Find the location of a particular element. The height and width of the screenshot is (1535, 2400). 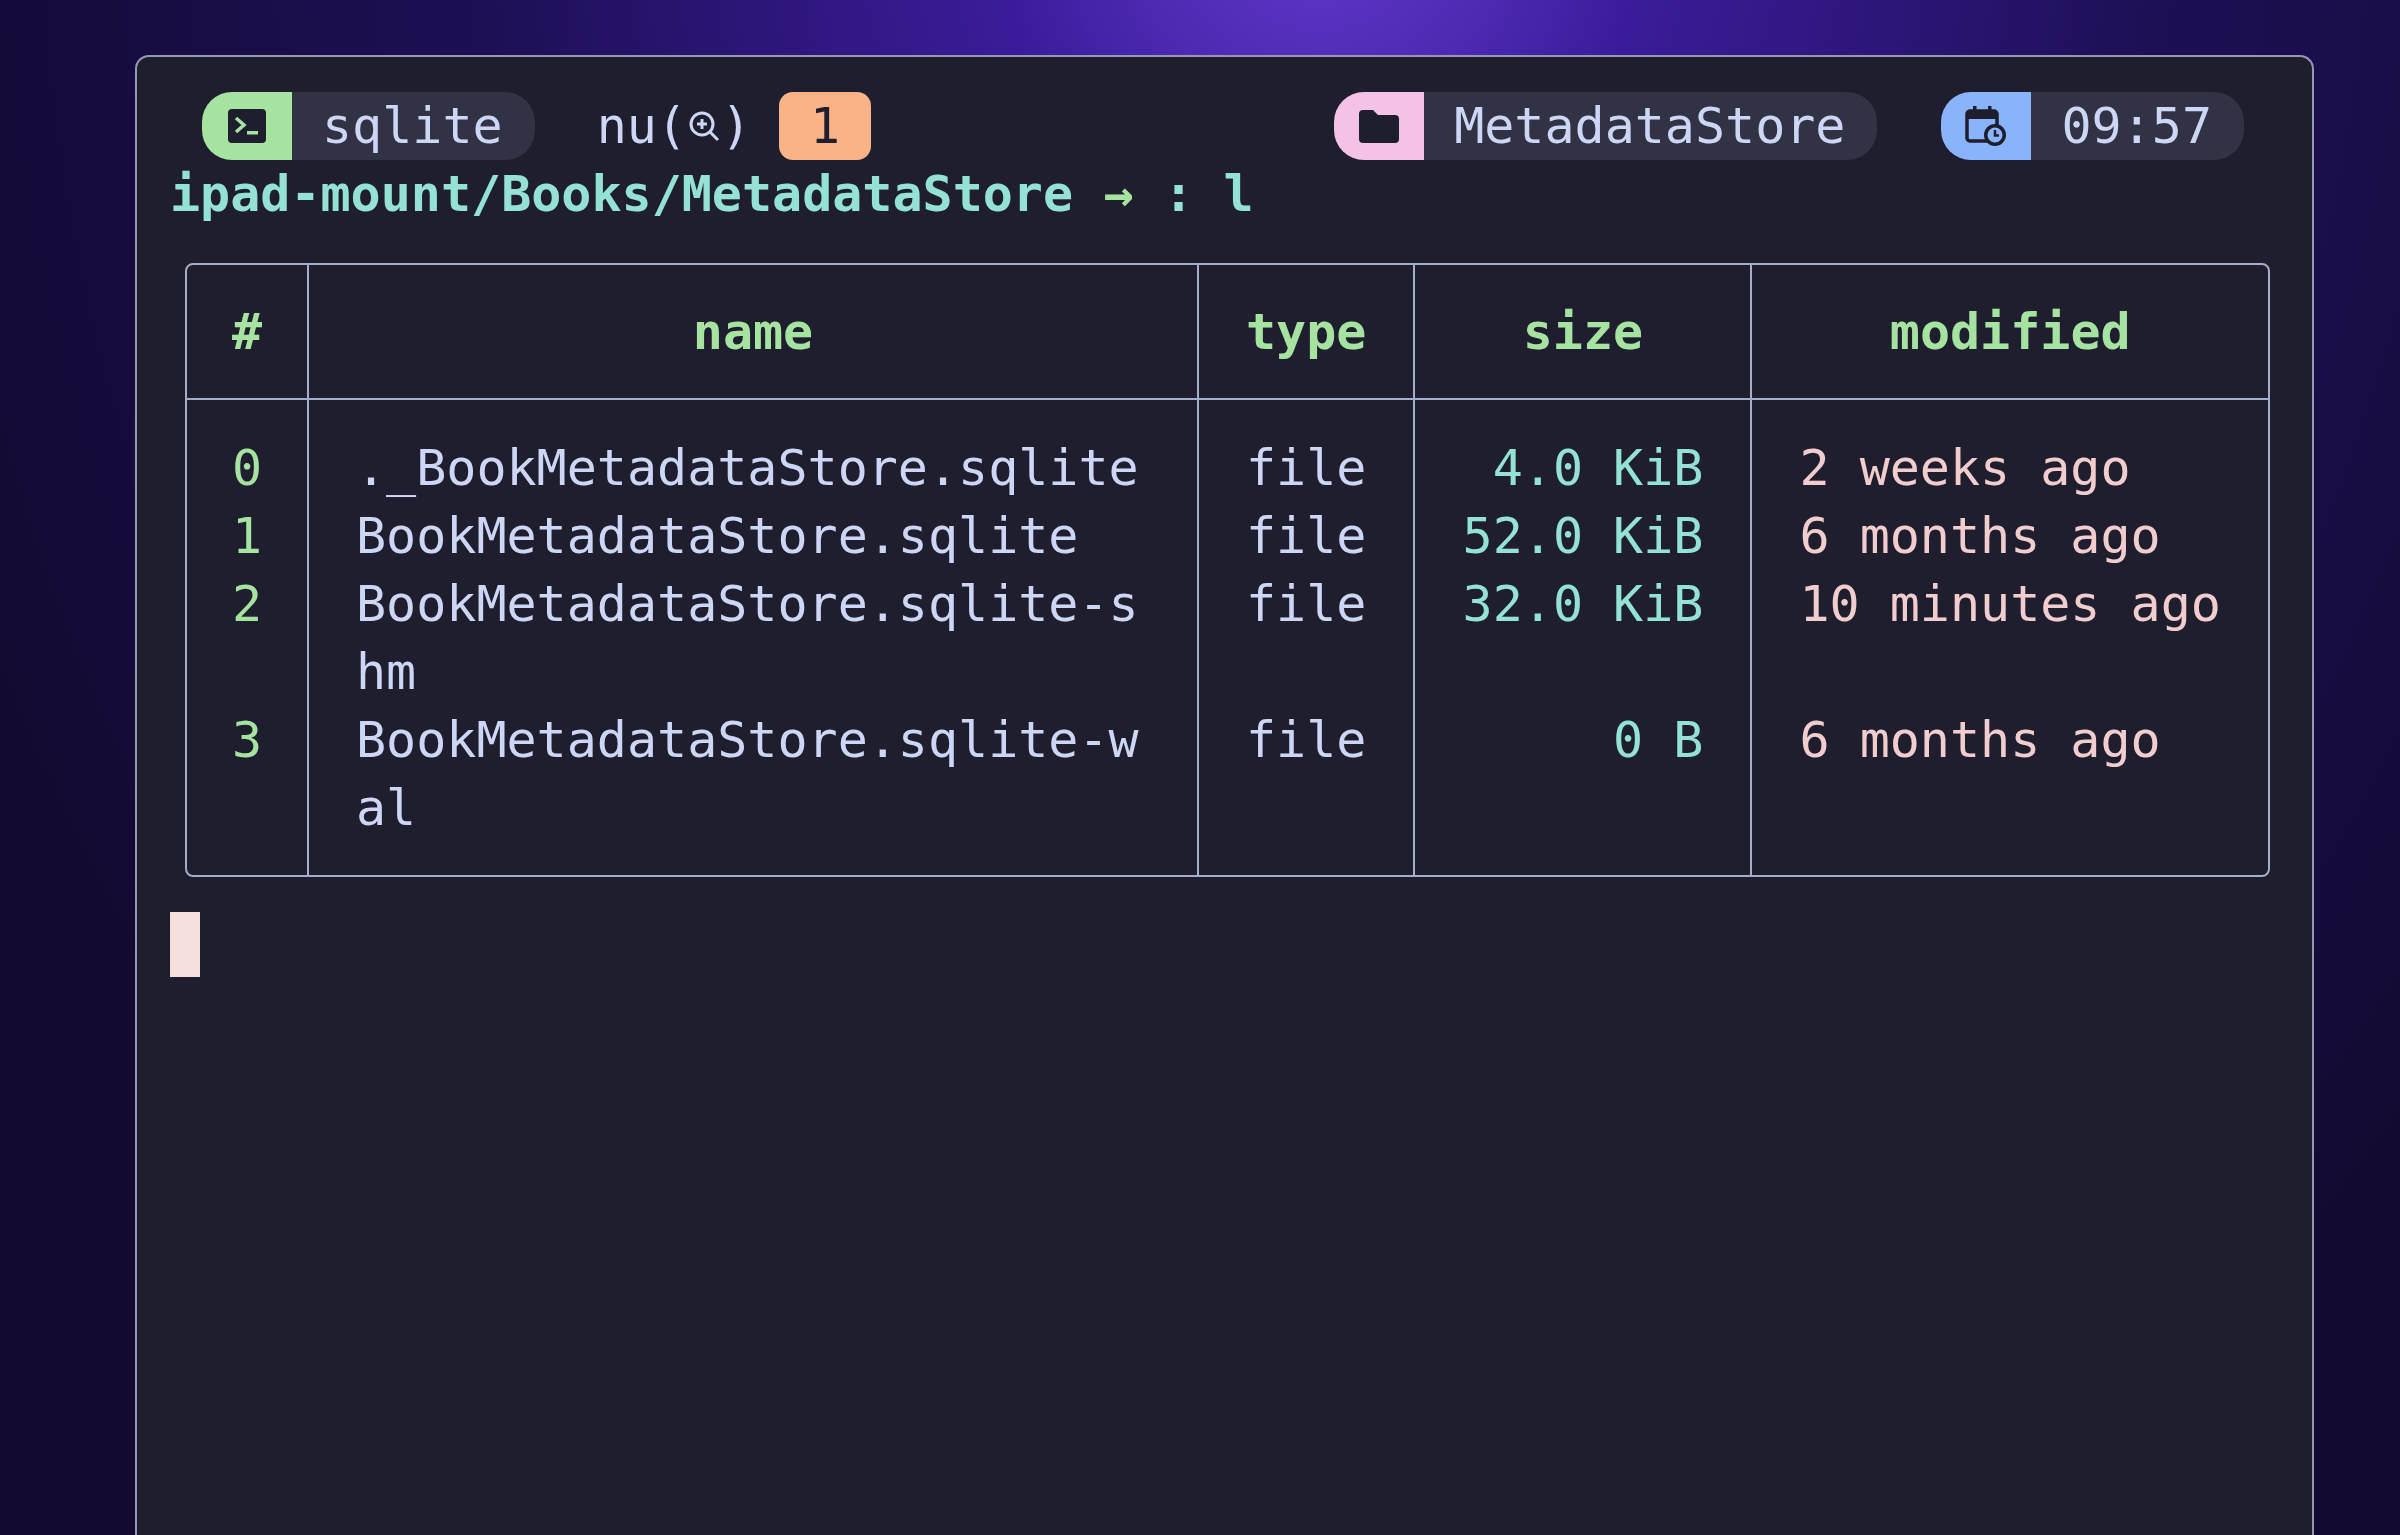

column-header: name is located at coordinates (752, 332).